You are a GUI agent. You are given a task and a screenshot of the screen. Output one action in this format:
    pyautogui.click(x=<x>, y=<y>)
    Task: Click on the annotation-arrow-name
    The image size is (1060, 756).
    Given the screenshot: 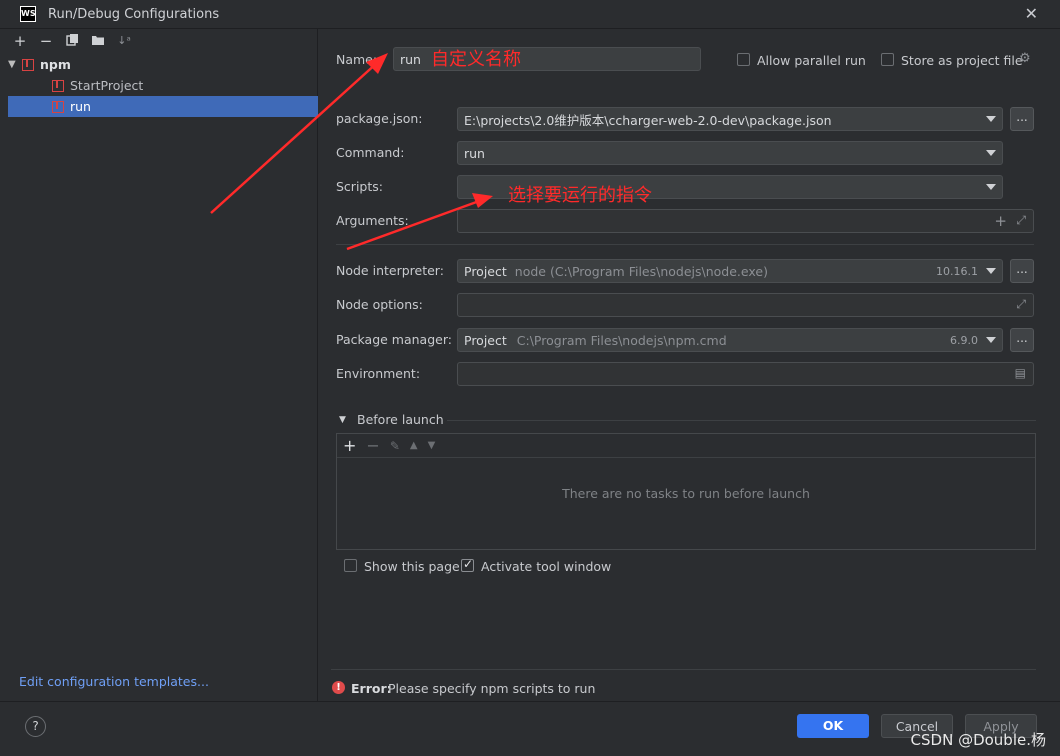 What is the action you would take?
    pyautogui.click(x=294, y=137)
    